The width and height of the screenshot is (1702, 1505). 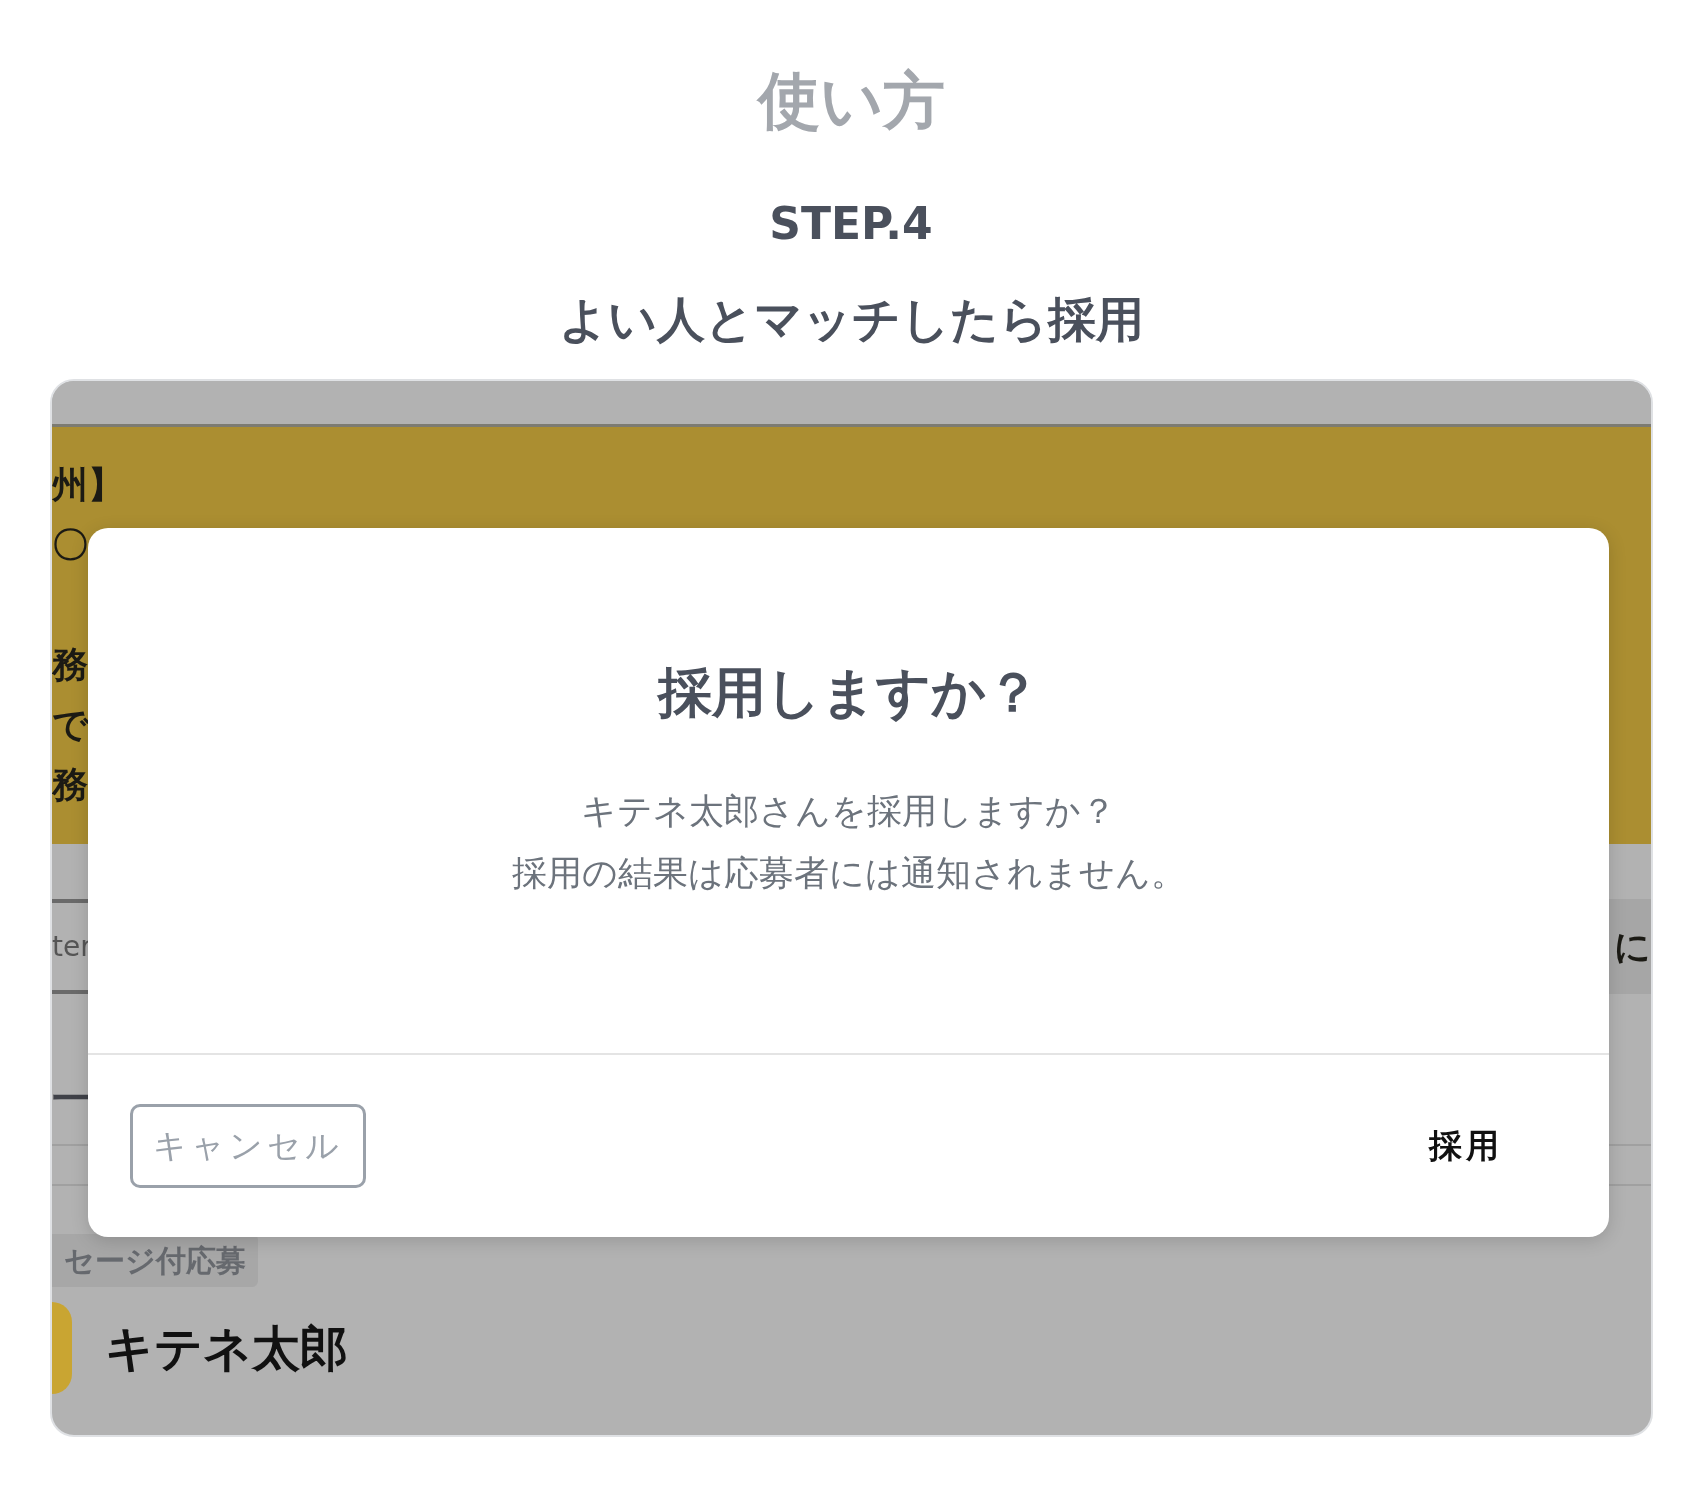 What do you see at coordinates (155, 1260) in the screenshot?
I see `message-tag: セージ付応募` at bounding box center [155, 1260].